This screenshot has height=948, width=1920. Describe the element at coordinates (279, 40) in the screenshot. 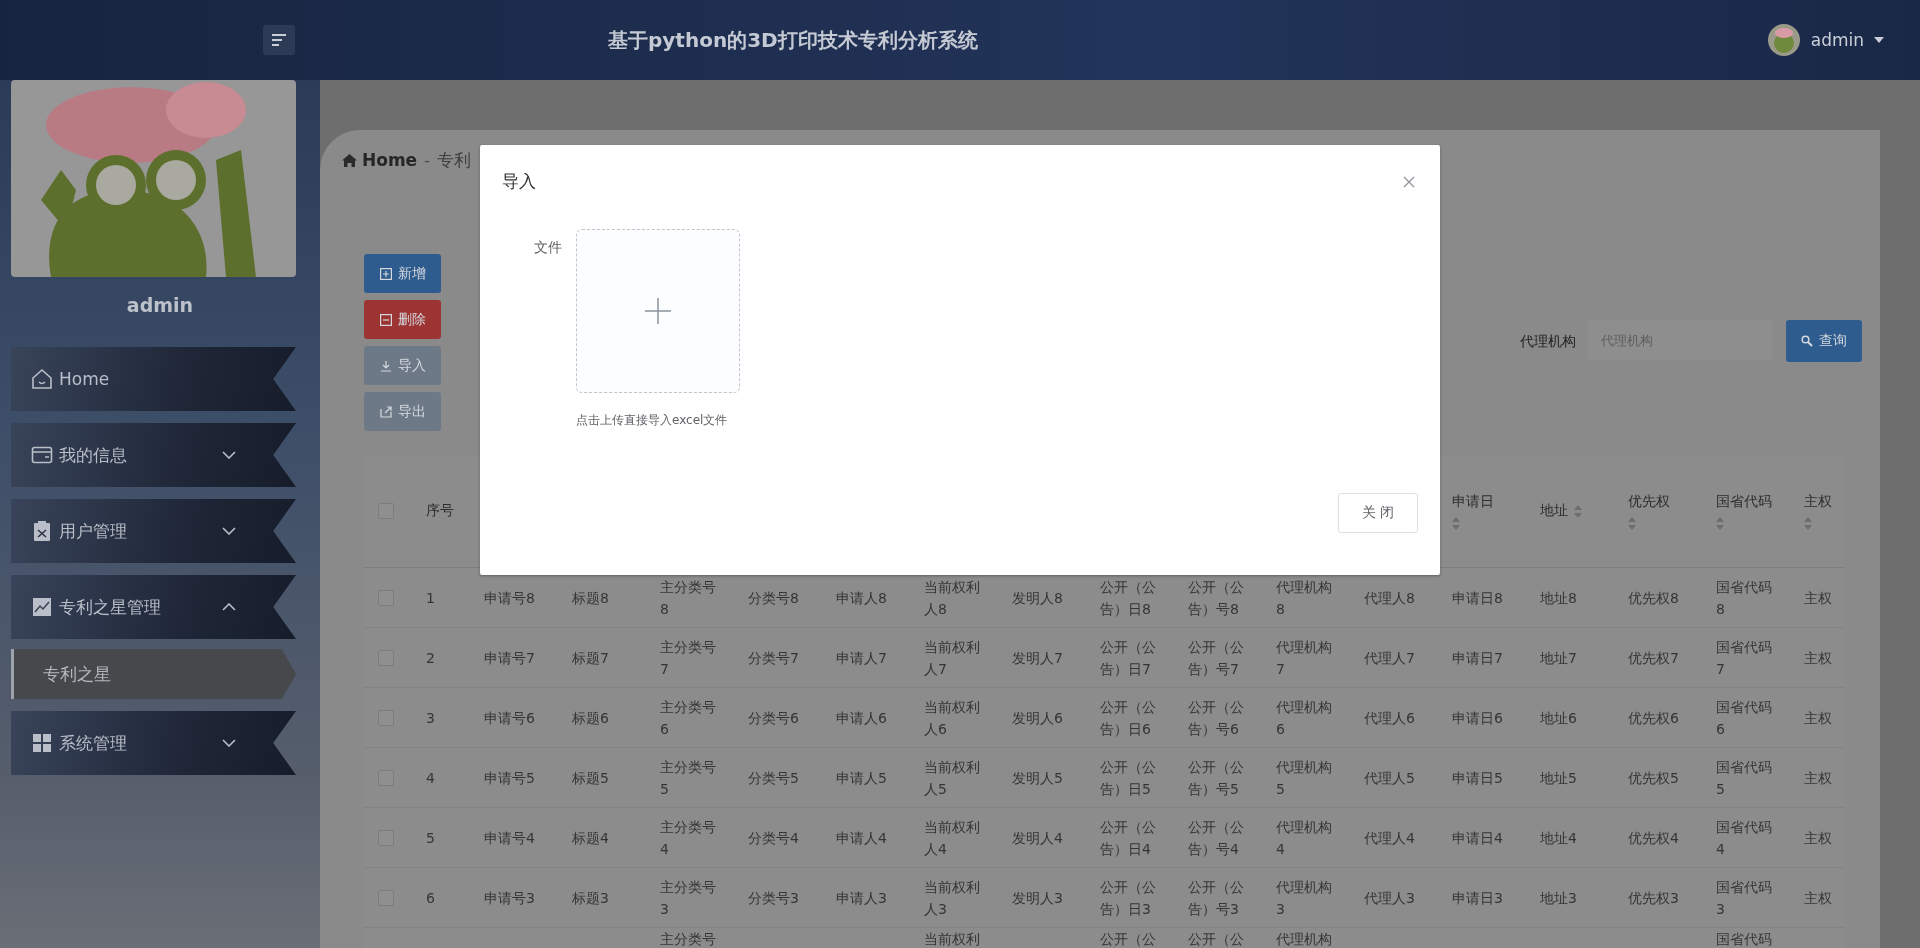

I see `menu-button` at that location.